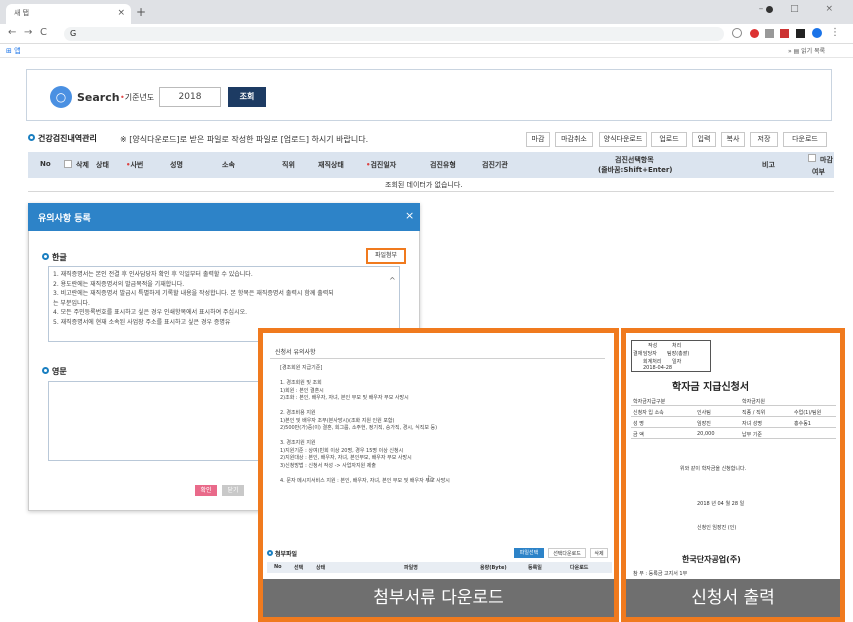 This screenshot has width=853, height=622. I want to click on more-menu-icon: ⋮, so click(835, 32).